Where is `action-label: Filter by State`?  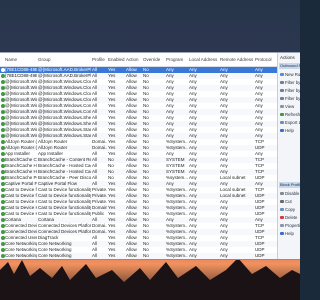 action-label: Filter by State is located at coordinates (292, 90).